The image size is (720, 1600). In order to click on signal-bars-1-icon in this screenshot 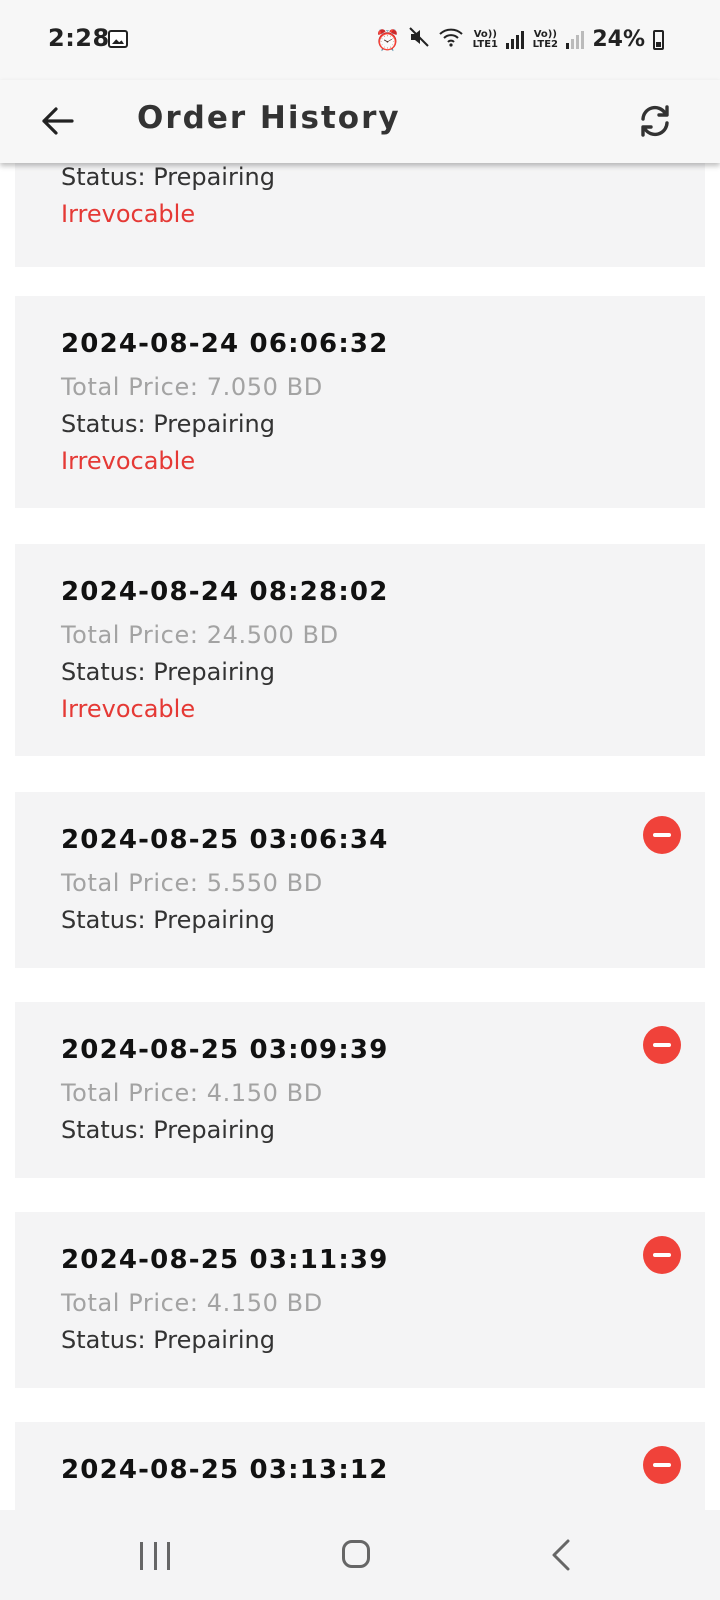, I will do `click(515, 39)`.